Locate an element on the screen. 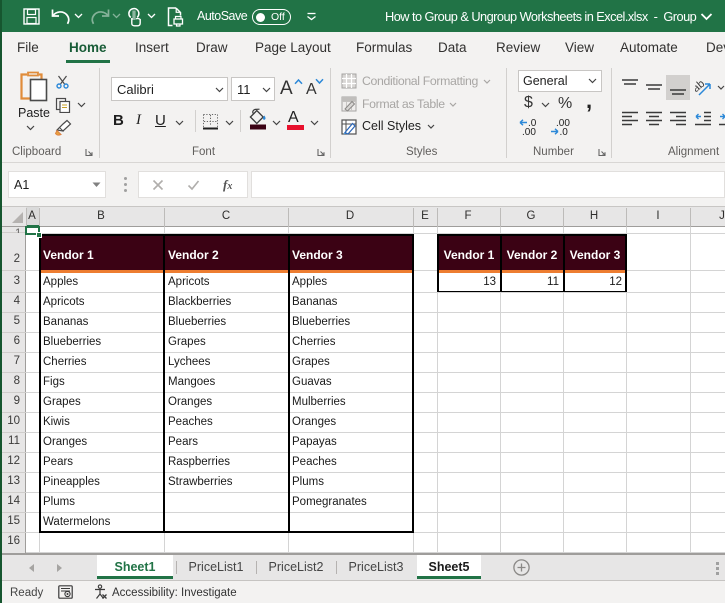 The image size is (725, 603). svg-text: .00 is located at coordinates (529, 131).